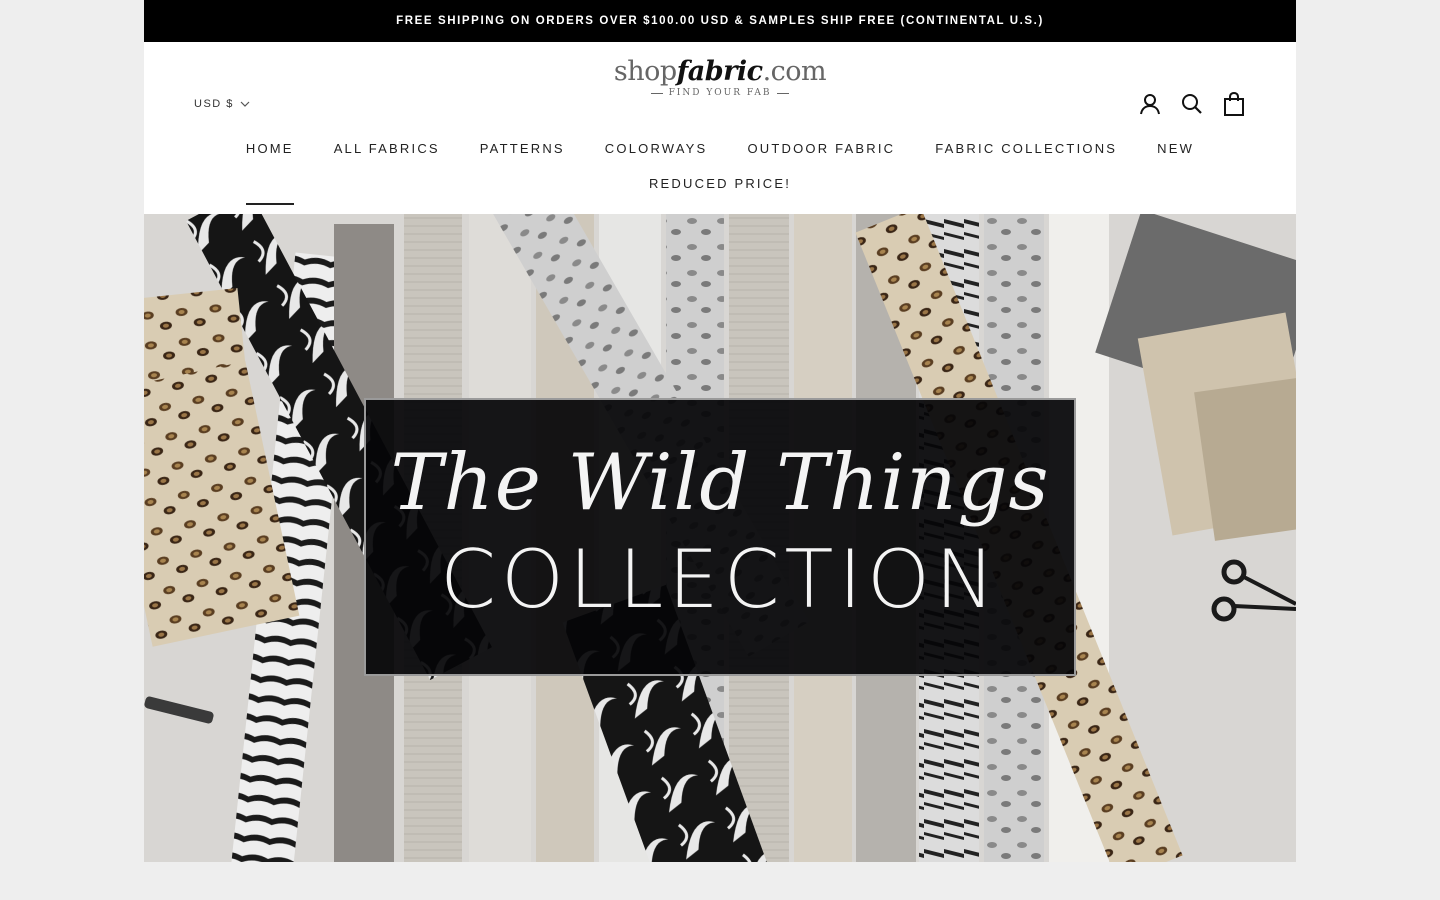 This screenshot has width=1440, height=900. What do you see at coordinates (656, 149) in the screenshot?
I see `nav-item-colorways: COLORWAYS` at bounding box center [656, 149].